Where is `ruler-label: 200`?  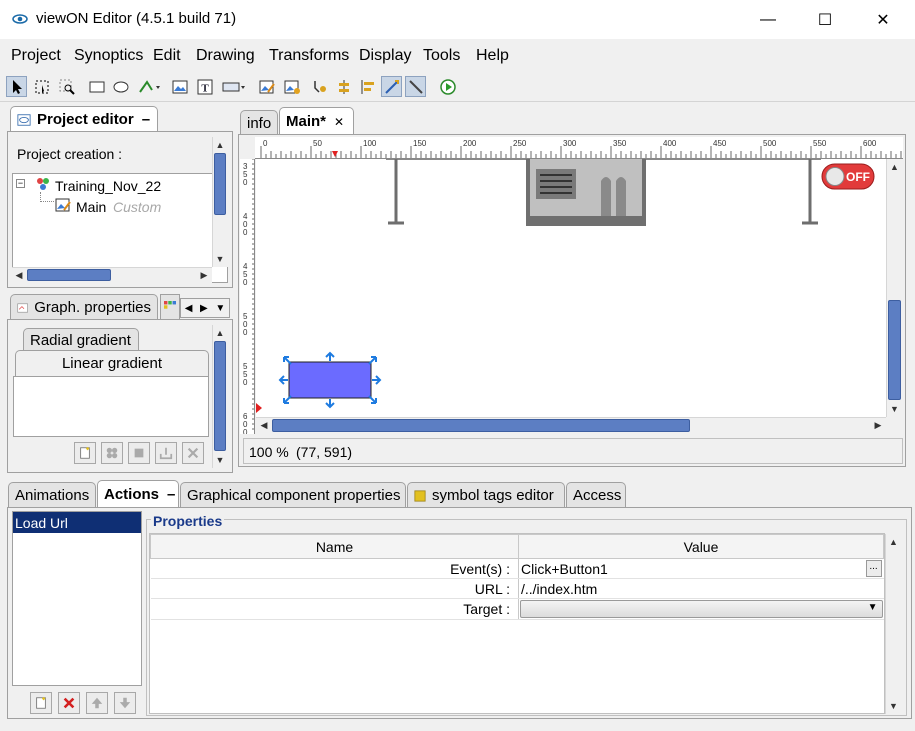 ruler-label: 200 is located at coordinates (470, 143).